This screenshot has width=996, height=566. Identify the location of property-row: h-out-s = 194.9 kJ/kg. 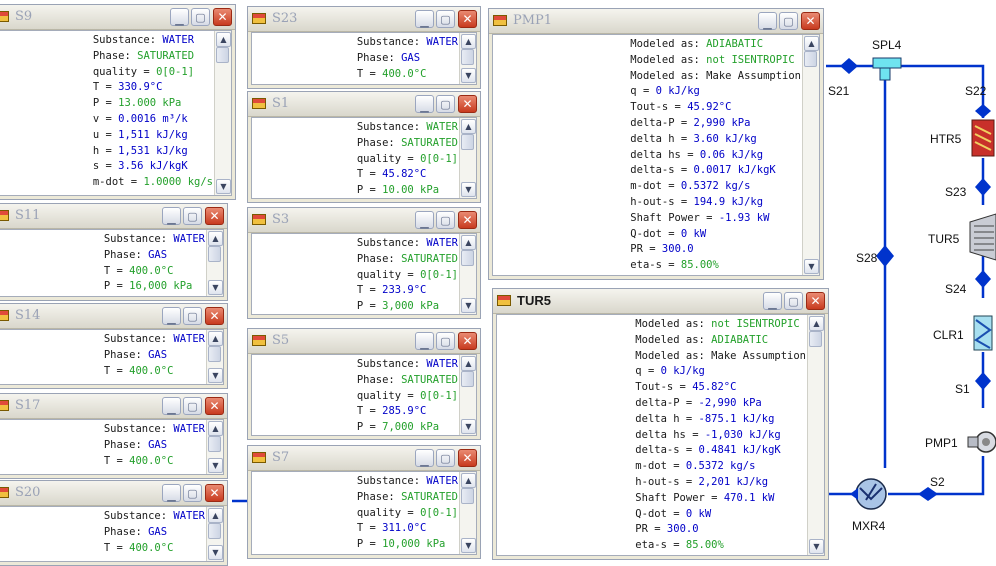
(715, 203).